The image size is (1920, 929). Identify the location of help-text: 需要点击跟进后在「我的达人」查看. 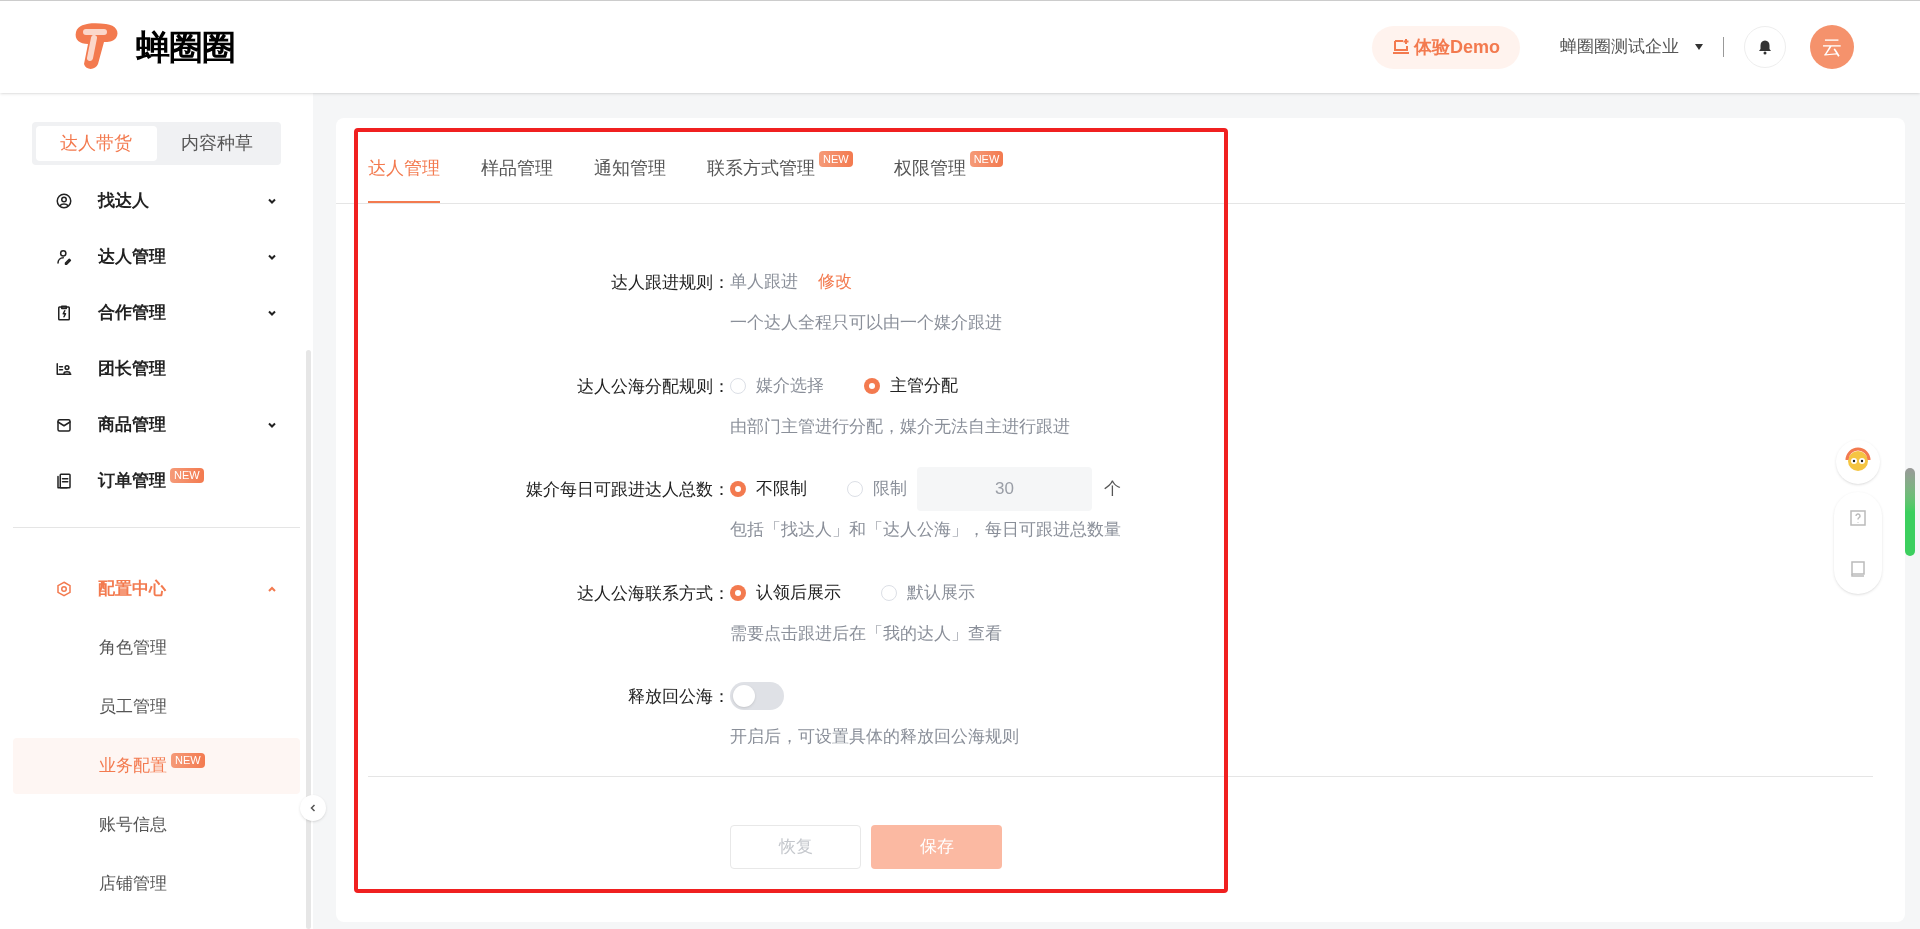
(866, 633).